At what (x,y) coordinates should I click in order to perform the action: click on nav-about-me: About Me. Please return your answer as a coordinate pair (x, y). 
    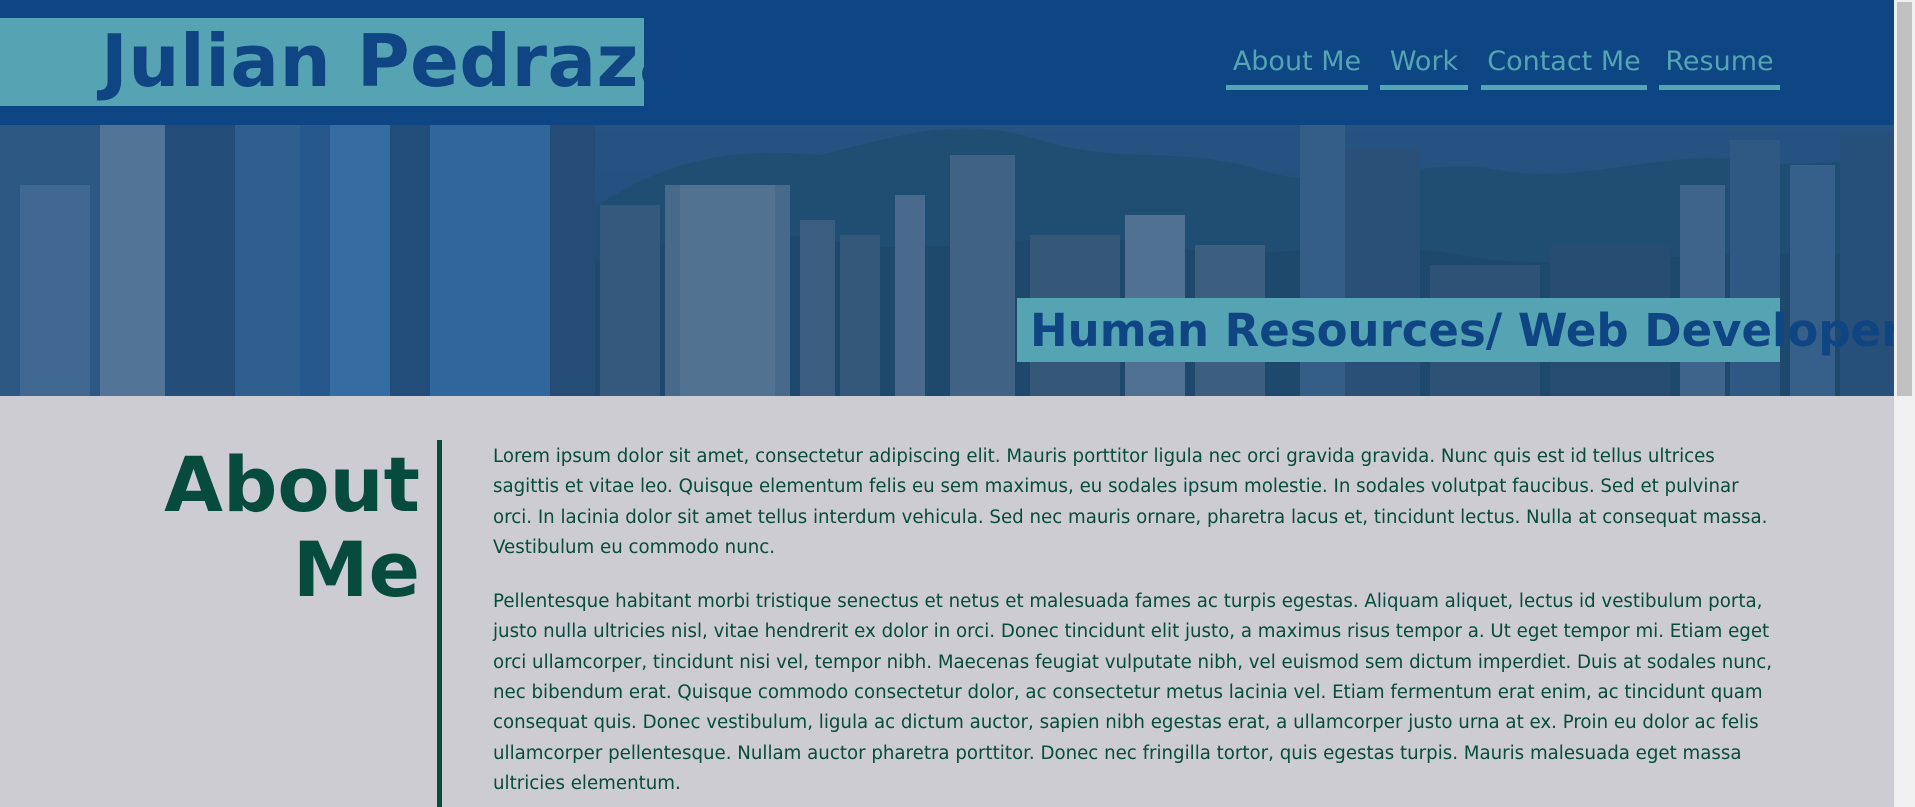
    Looking at the image, I should click on (1297, 67).